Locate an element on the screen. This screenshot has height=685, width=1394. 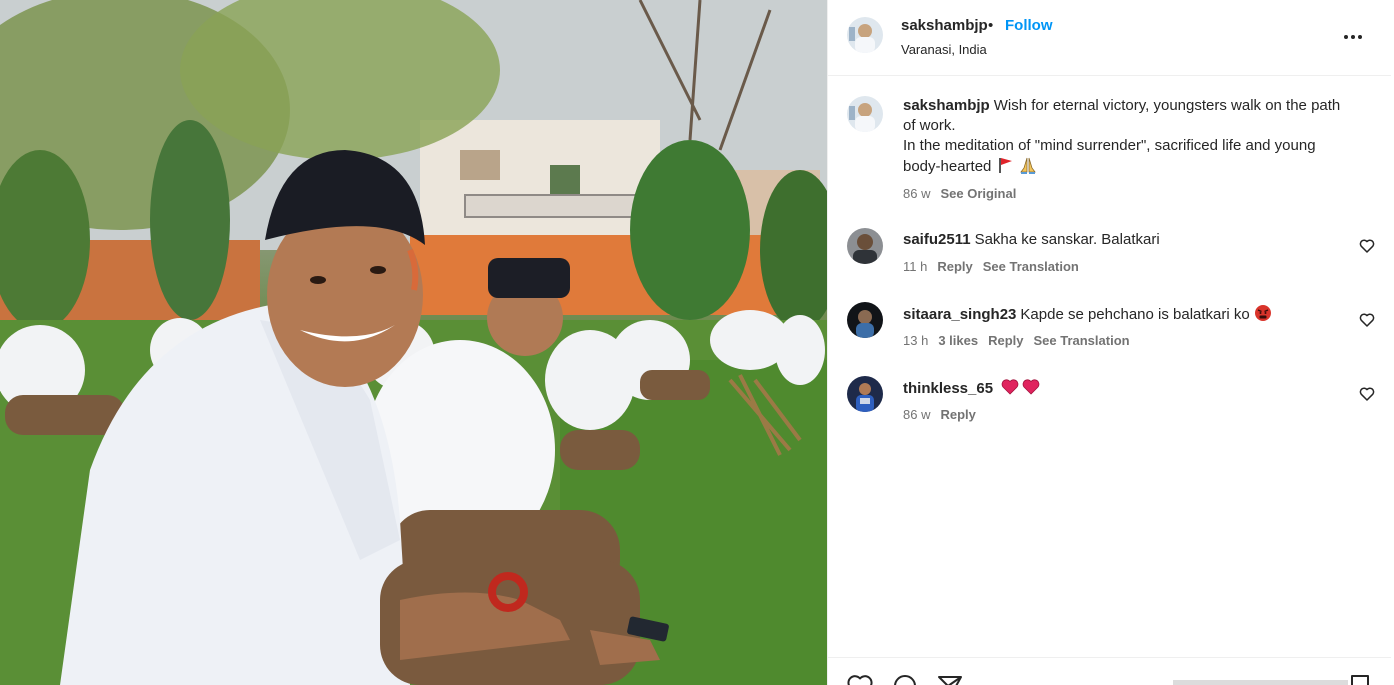
flag-icon is located at coordinates (1005, 165).